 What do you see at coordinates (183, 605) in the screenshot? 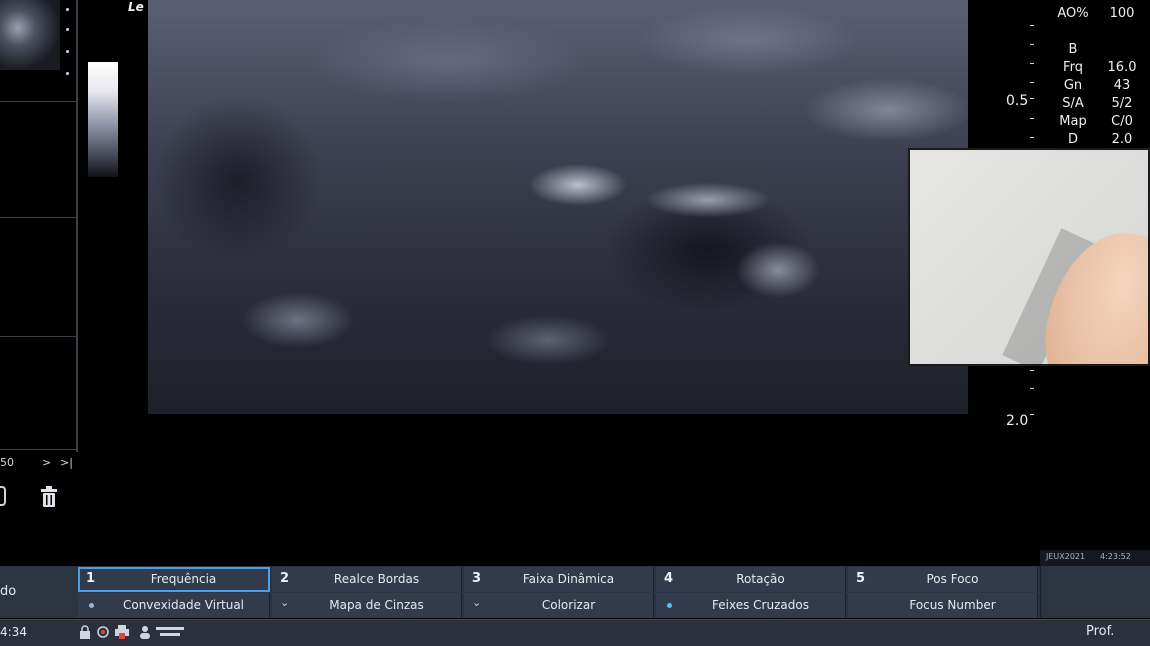
I see `control-label: Convexidade Virtual` at bounding box center [183, 605].